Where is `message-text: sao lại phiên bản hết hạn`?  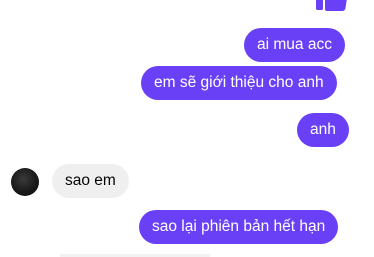 message-text: sao lại phiên bản hết hạn is located at coordinates (239, 226).